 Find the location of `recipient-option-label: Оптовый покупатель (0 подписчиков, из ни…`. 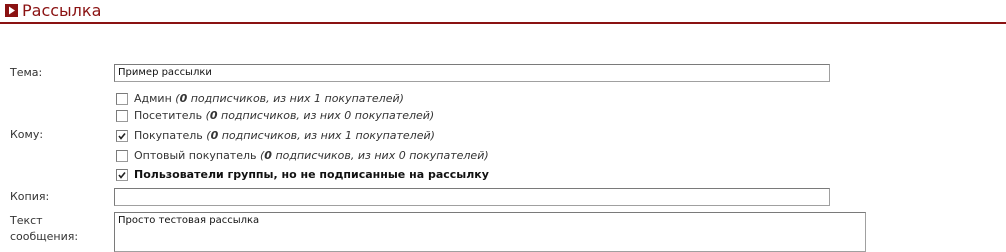

recipient-option-label: Оптовый покупатель (0 подписчиков, из ни… is located at coordinates (311, 155).